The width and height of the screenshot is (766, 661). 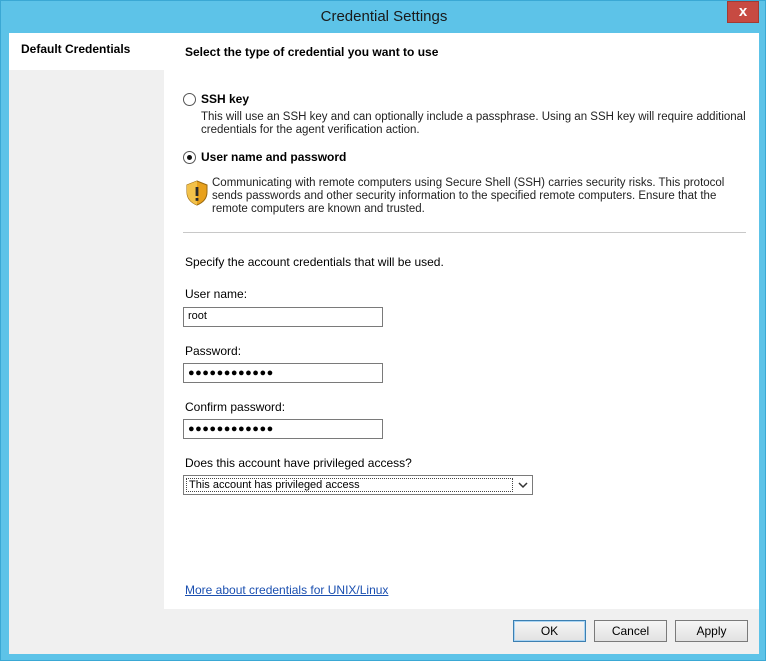 What do you see at coordinates (286, 590) in the screenshot?
I see `credentials-help-link: More about credentials for UNIX/Linux` at bounding box center [286, 590].